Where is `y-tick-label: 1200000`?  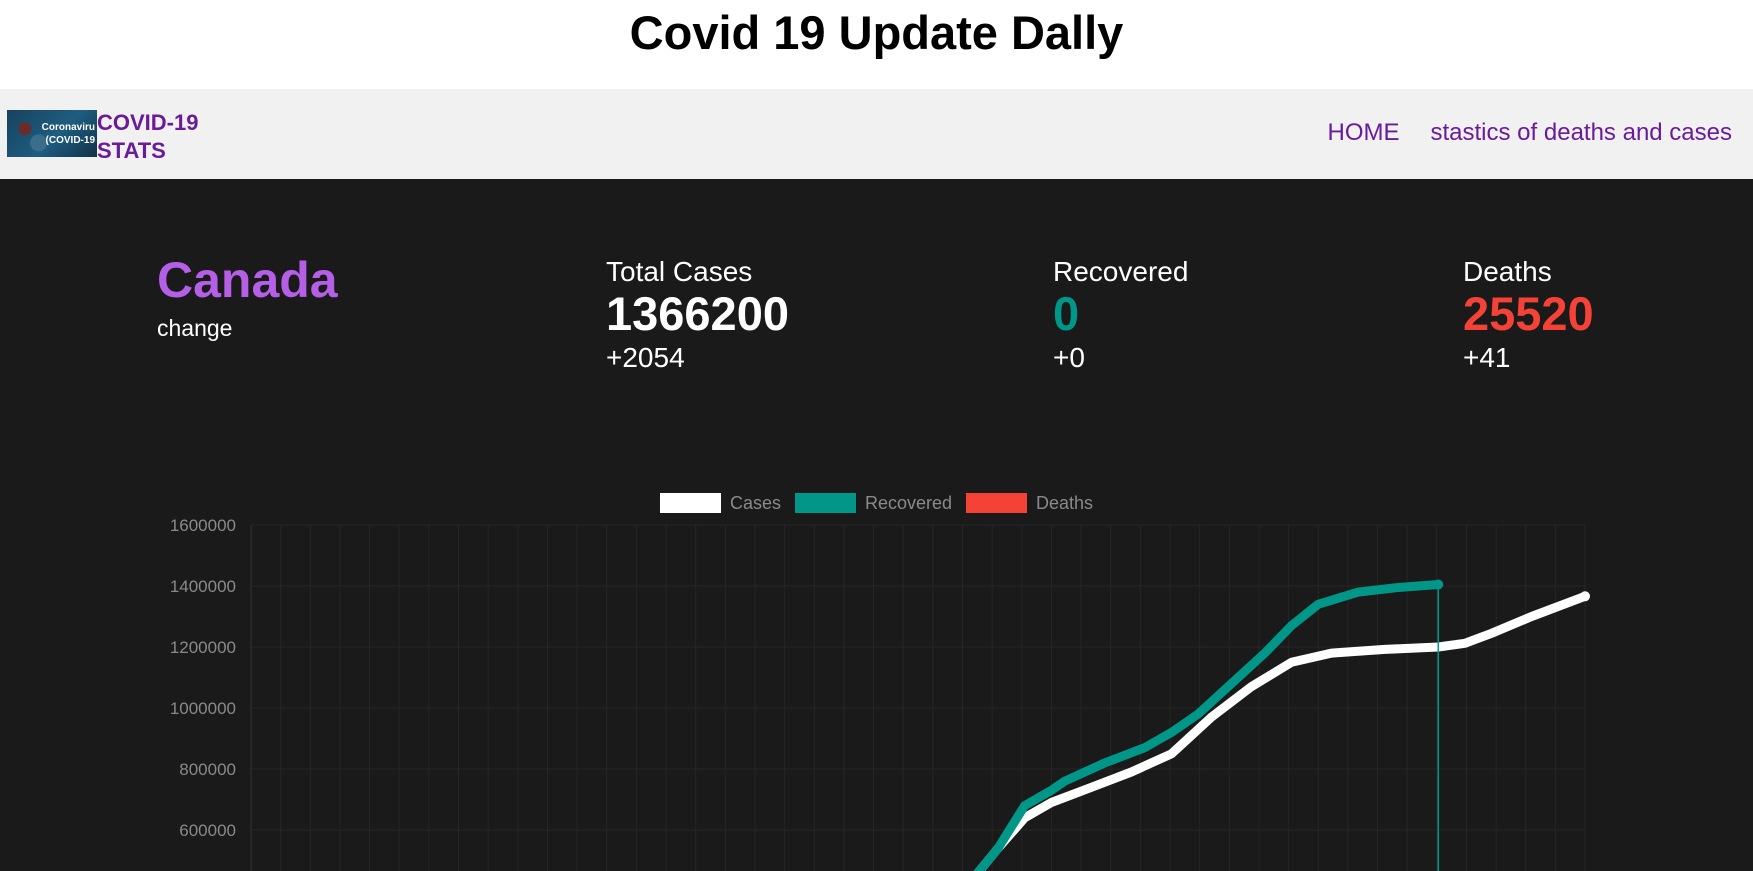
y-tick-label: 1200000 is located at coordinates (203, 647).